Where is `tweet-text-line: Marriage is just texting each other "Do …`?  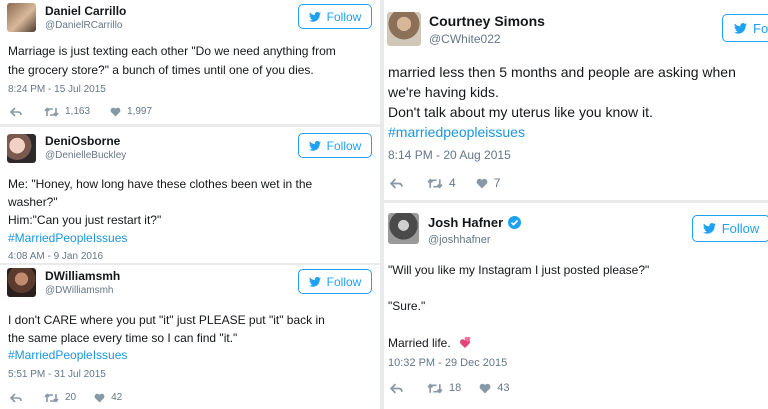 tweet-text-line: Marriage is just texting each other "Do … is located at coordinates (172, 51).